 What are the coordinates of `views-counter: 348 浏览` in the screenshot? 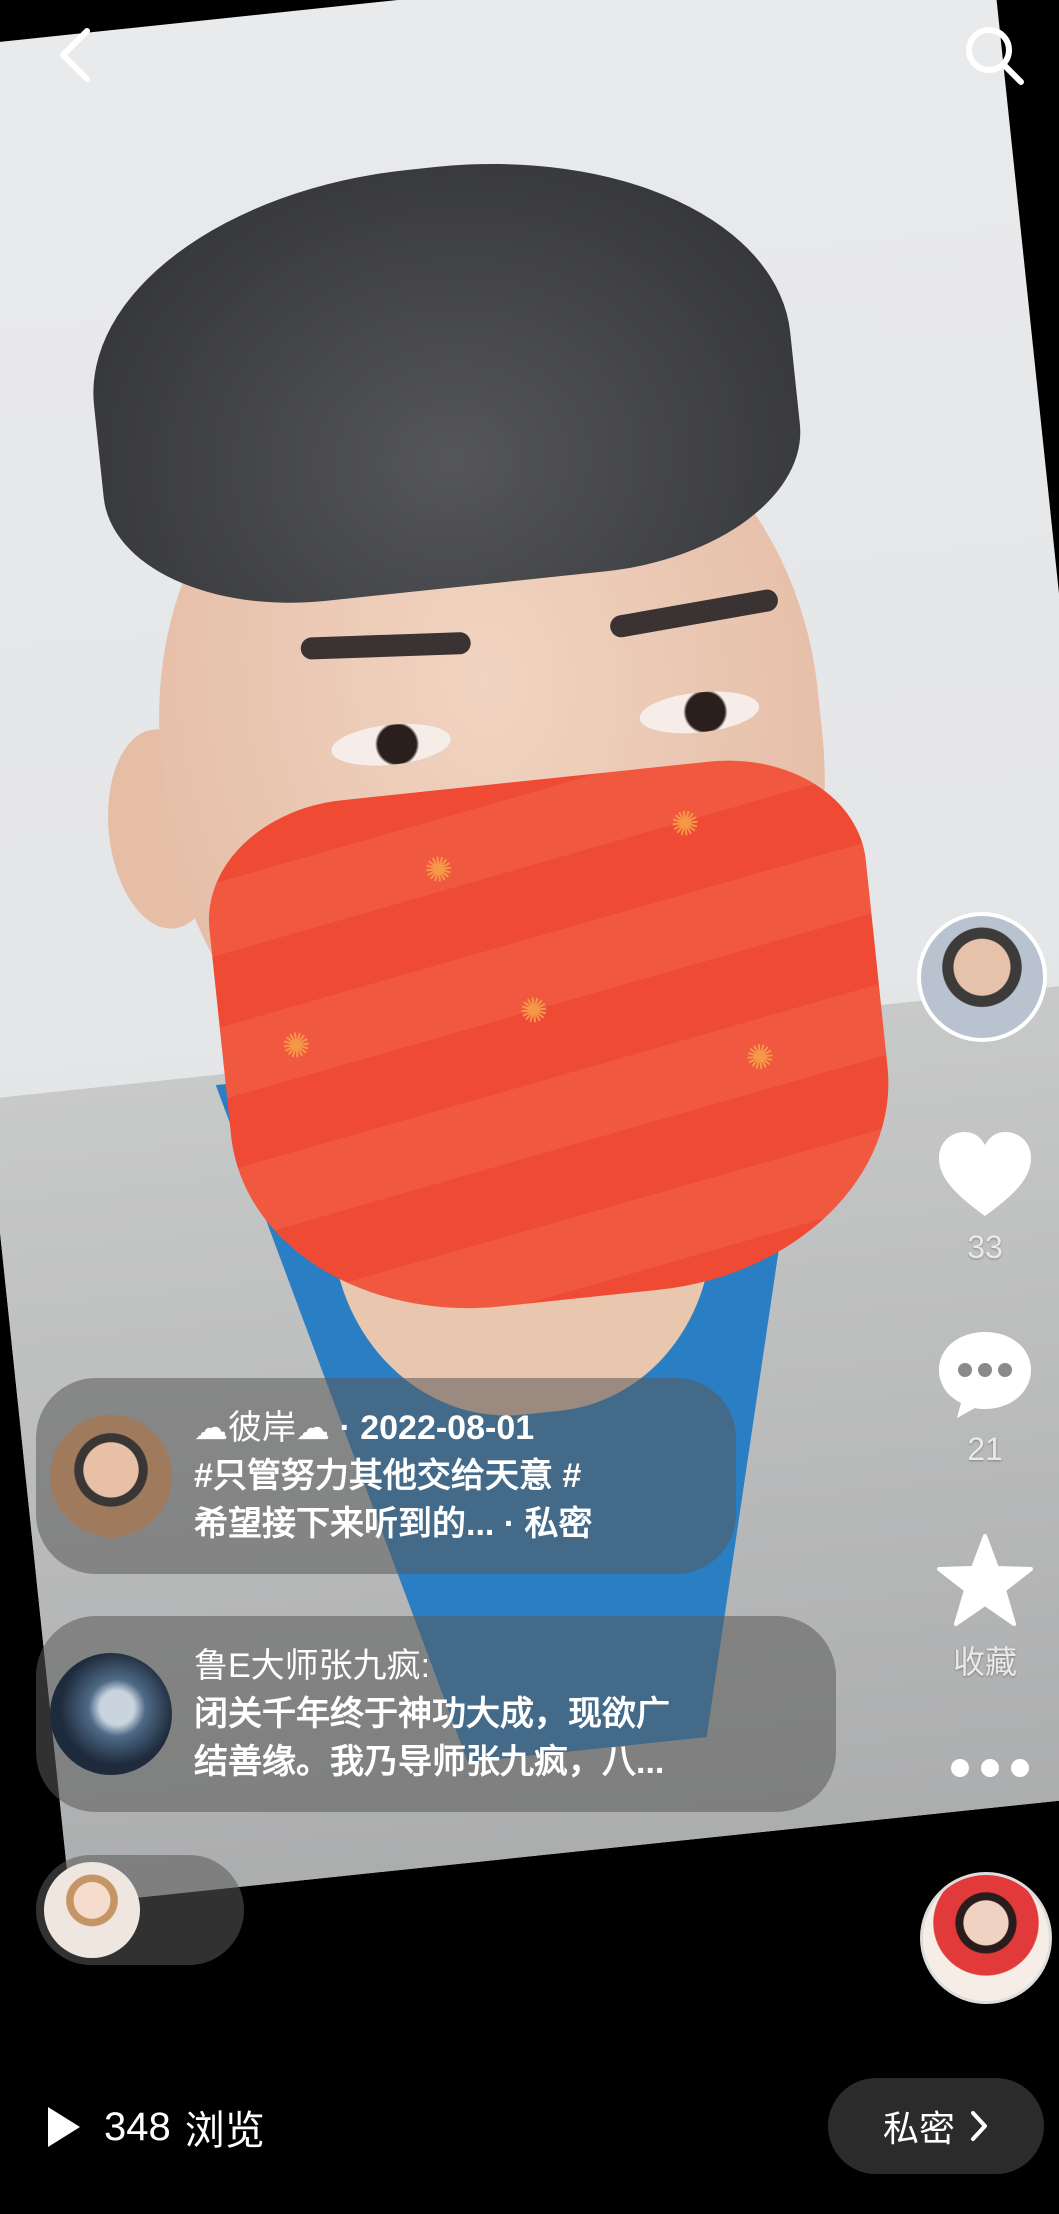 It's located at (154, 2127).